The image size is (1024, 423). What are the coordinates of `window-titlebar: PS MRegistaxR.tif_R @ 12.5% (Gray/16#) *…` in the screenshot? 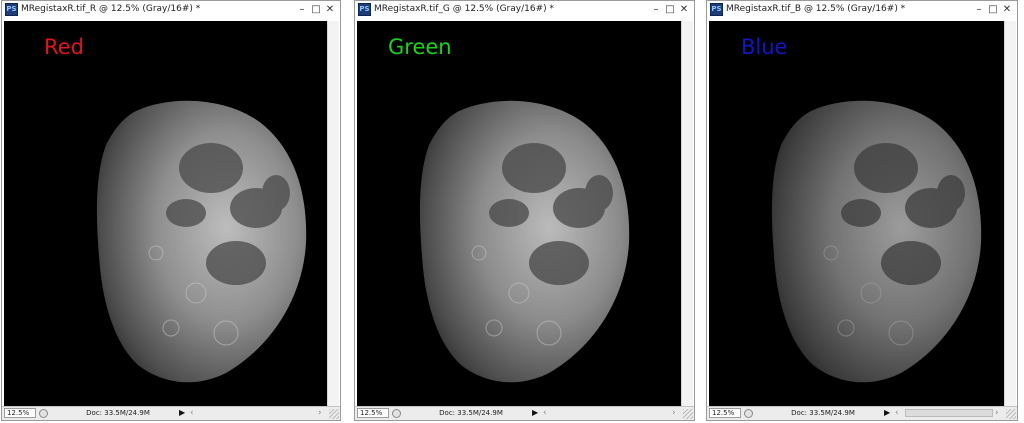 It's located at (171, 10).